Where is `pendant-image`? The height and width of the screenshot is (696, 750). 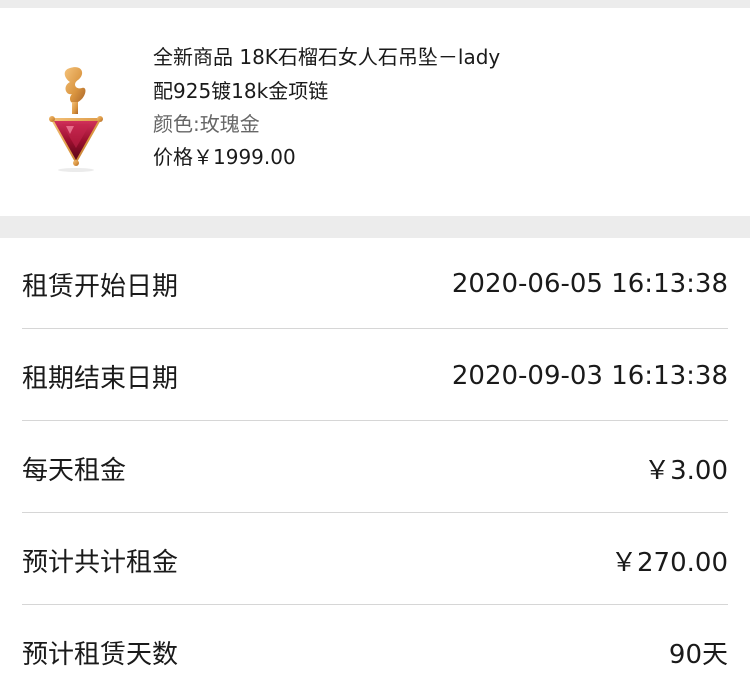
pendant-image is located at coordinates (76, 119).